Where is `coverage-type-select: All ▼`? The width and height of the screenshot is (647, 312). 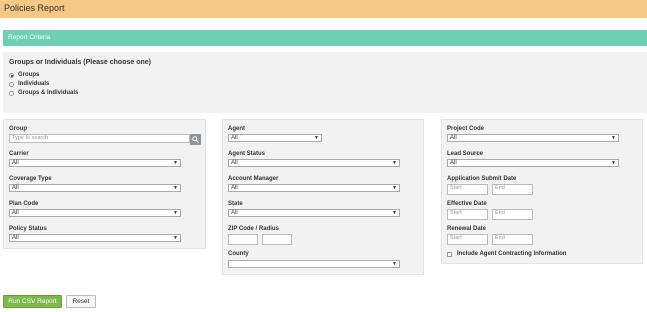 coverage-type-select: All ▼ is located at coordinates (95, 188).